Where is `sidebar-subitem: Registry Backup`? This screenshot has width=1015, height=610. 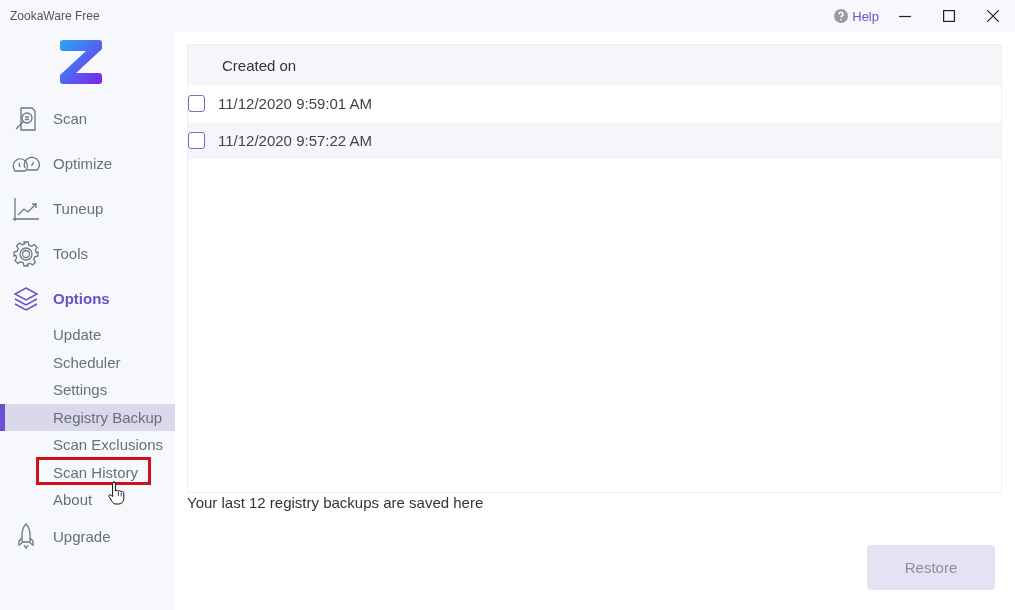
sidebar-subitem: Registry Backup is located at coordinates (87, 417).